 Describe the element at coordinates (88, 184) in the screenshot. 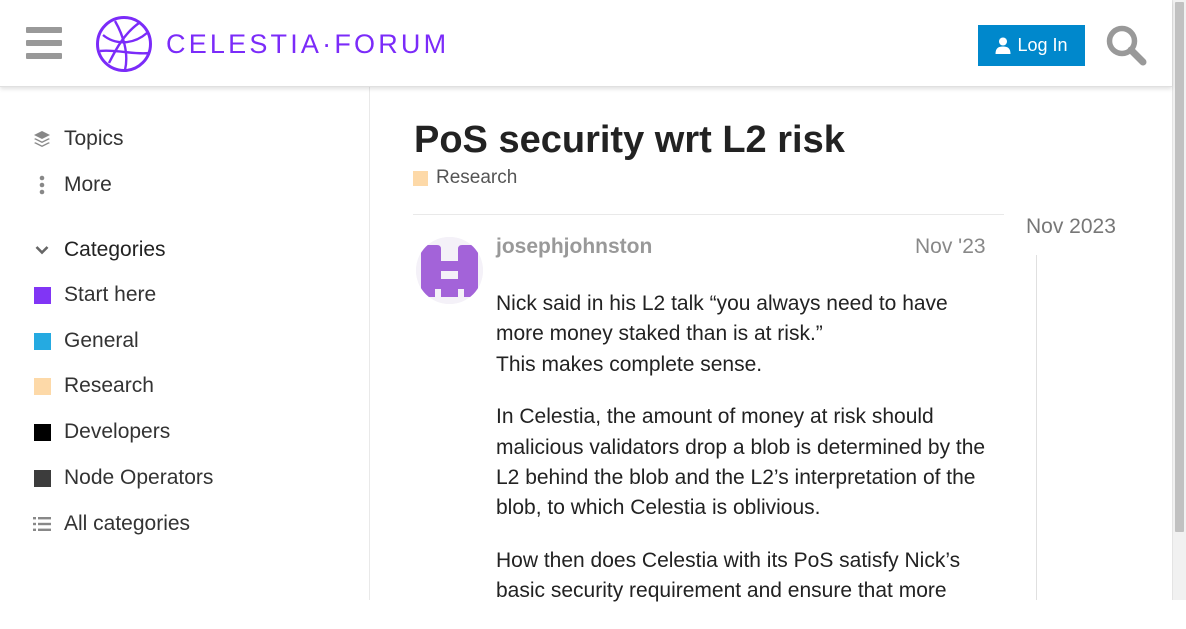

I see `sidebar-item-label: More` at that location.